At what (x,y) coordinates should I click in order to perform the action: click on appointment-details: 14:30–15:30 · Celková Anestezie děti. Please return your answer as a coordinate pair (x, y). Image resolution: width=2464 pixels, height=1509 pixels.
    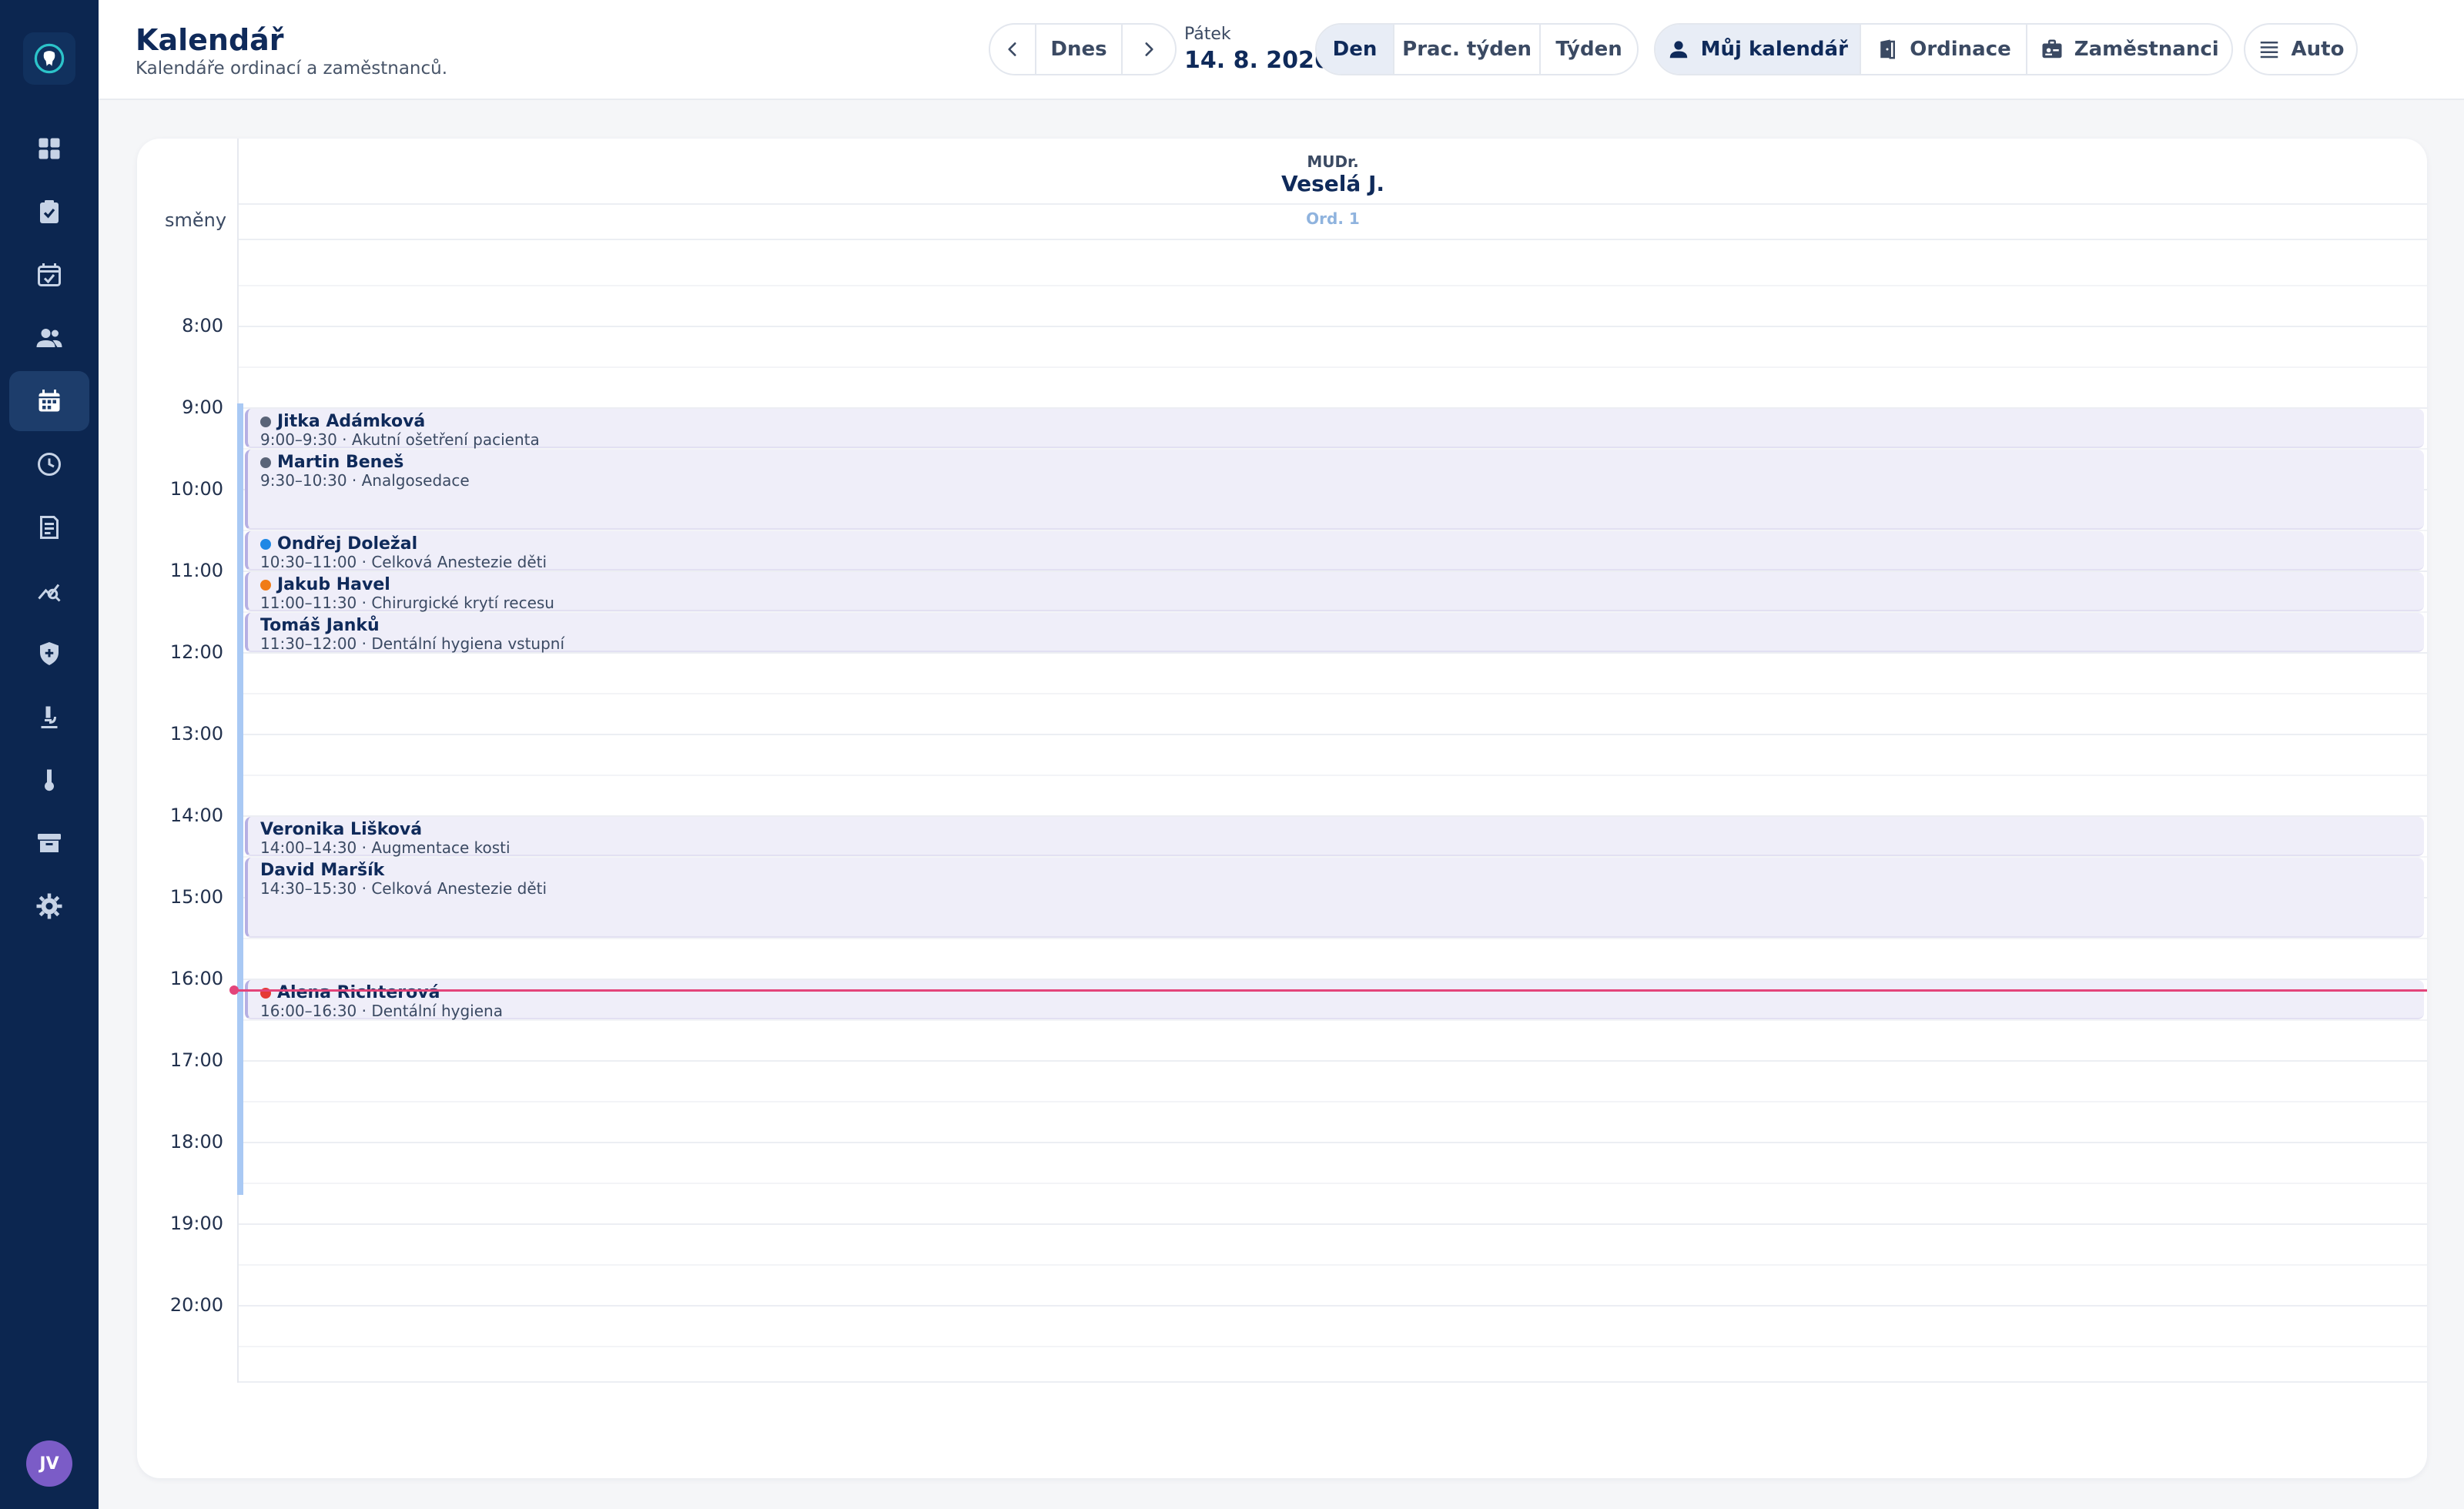
    Looking at the image, I should click on (404, 888).